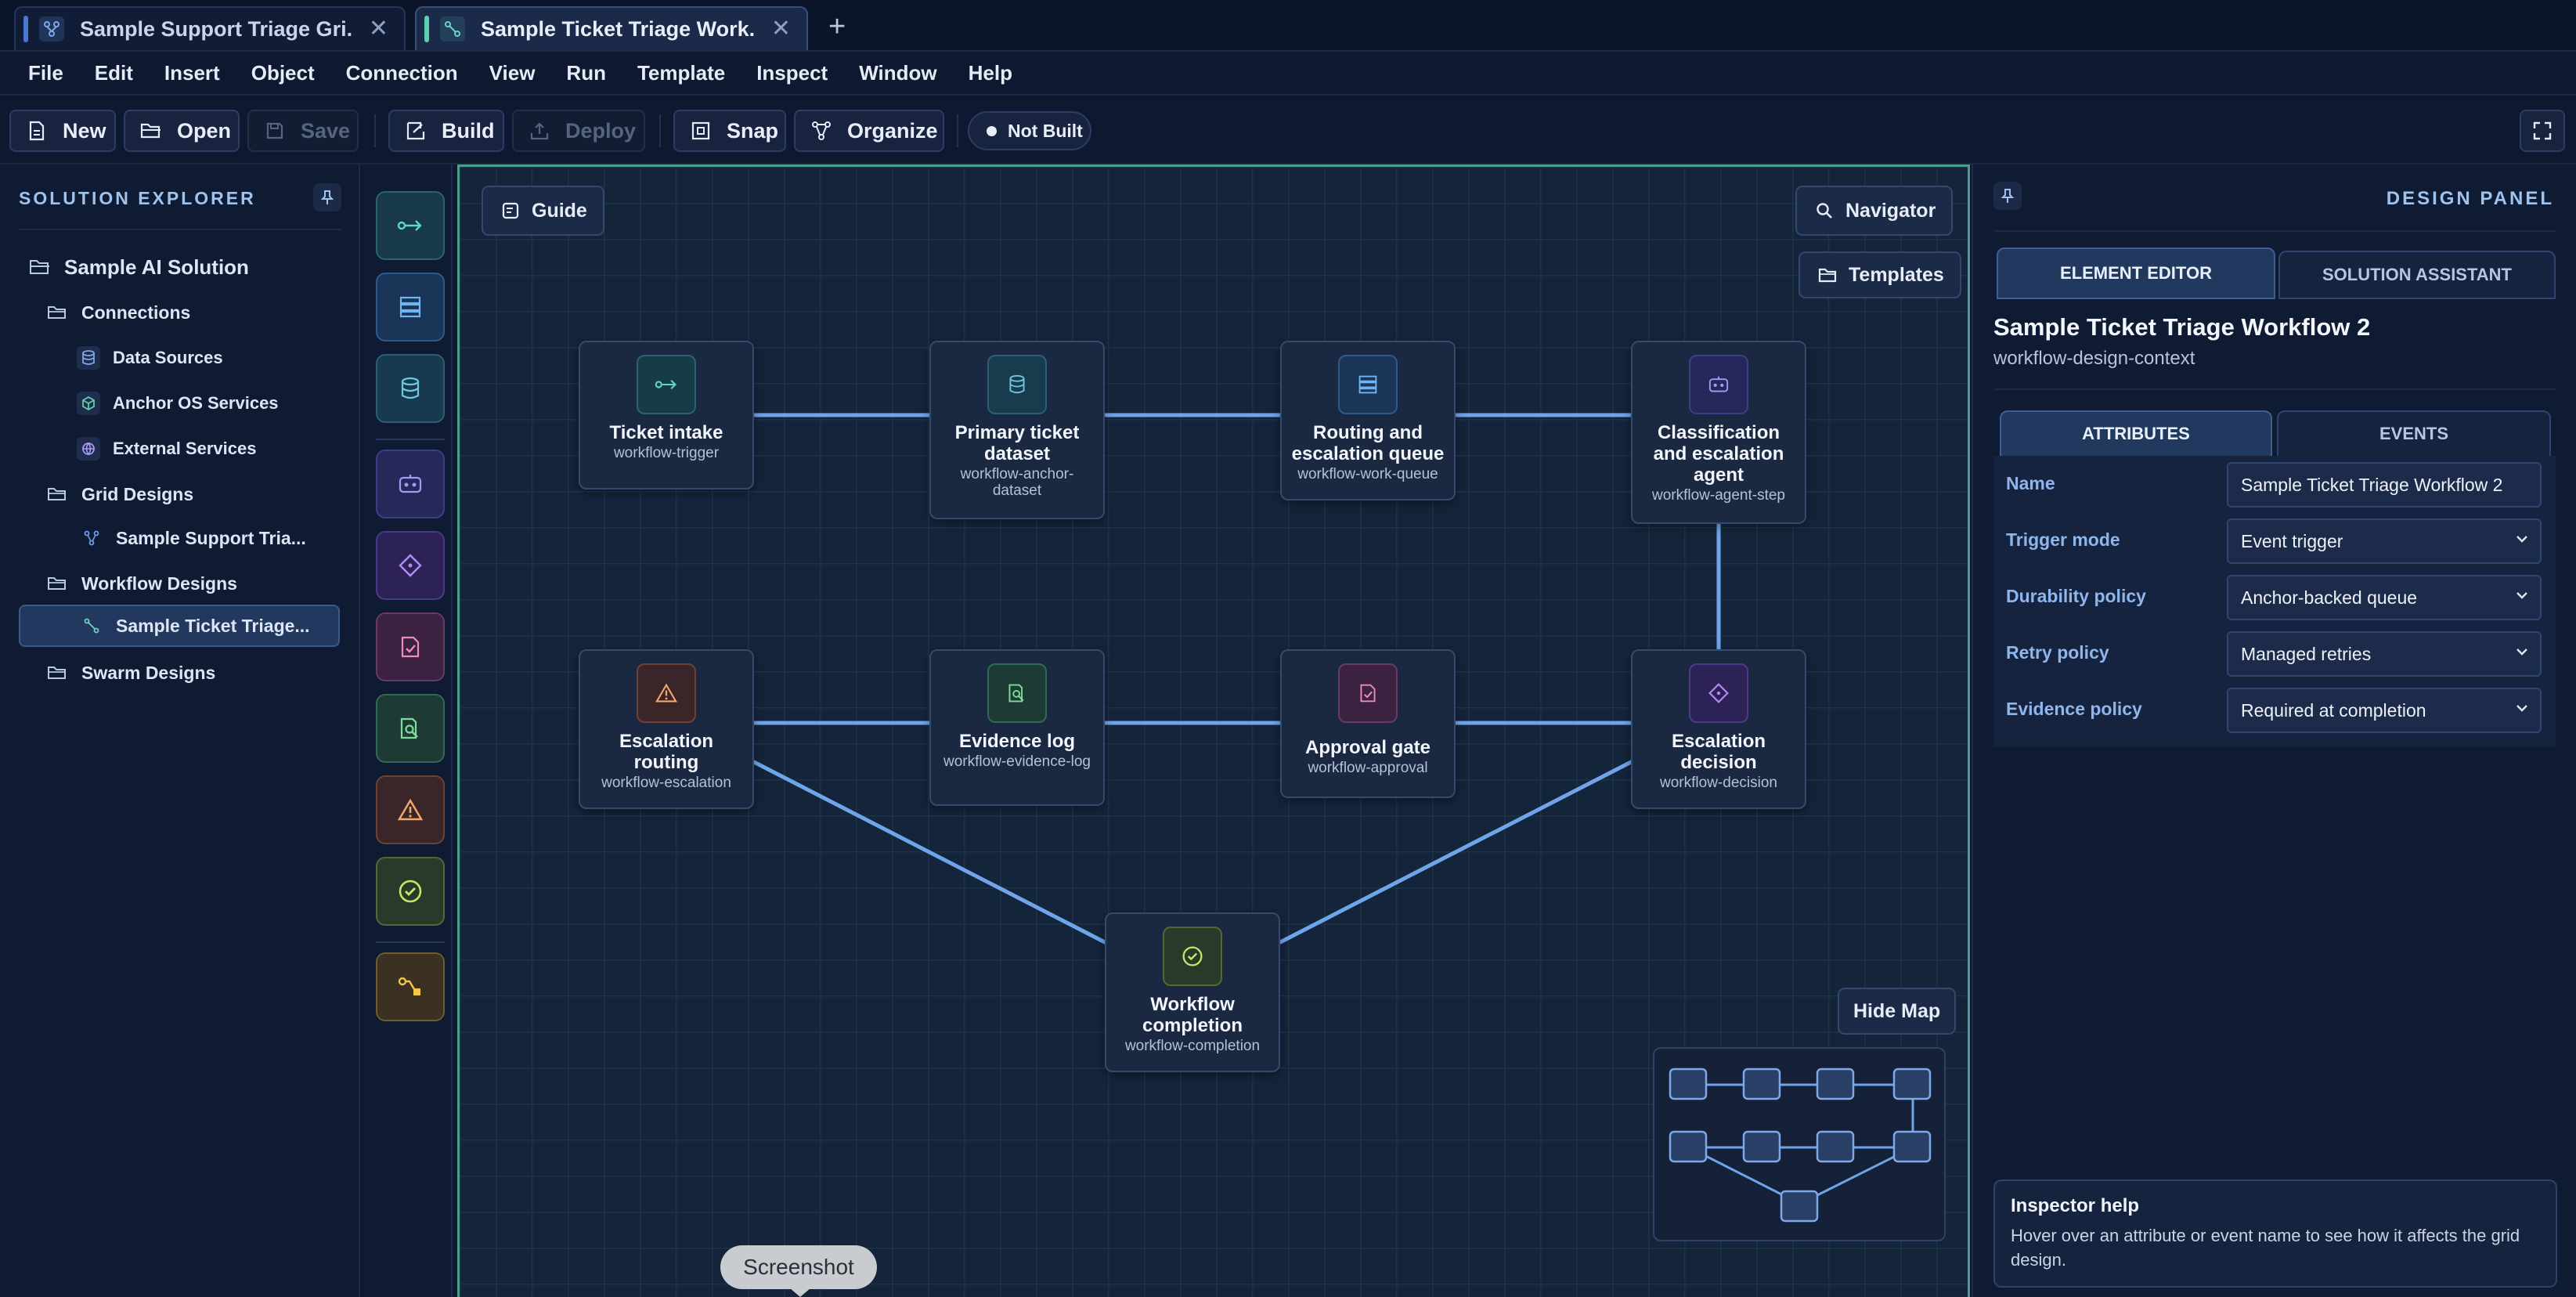  What do you see at coordinates (2076, 596) in the screenshot?
I see `attribute-label: Durability policy` at bounding box center [2076, 596].